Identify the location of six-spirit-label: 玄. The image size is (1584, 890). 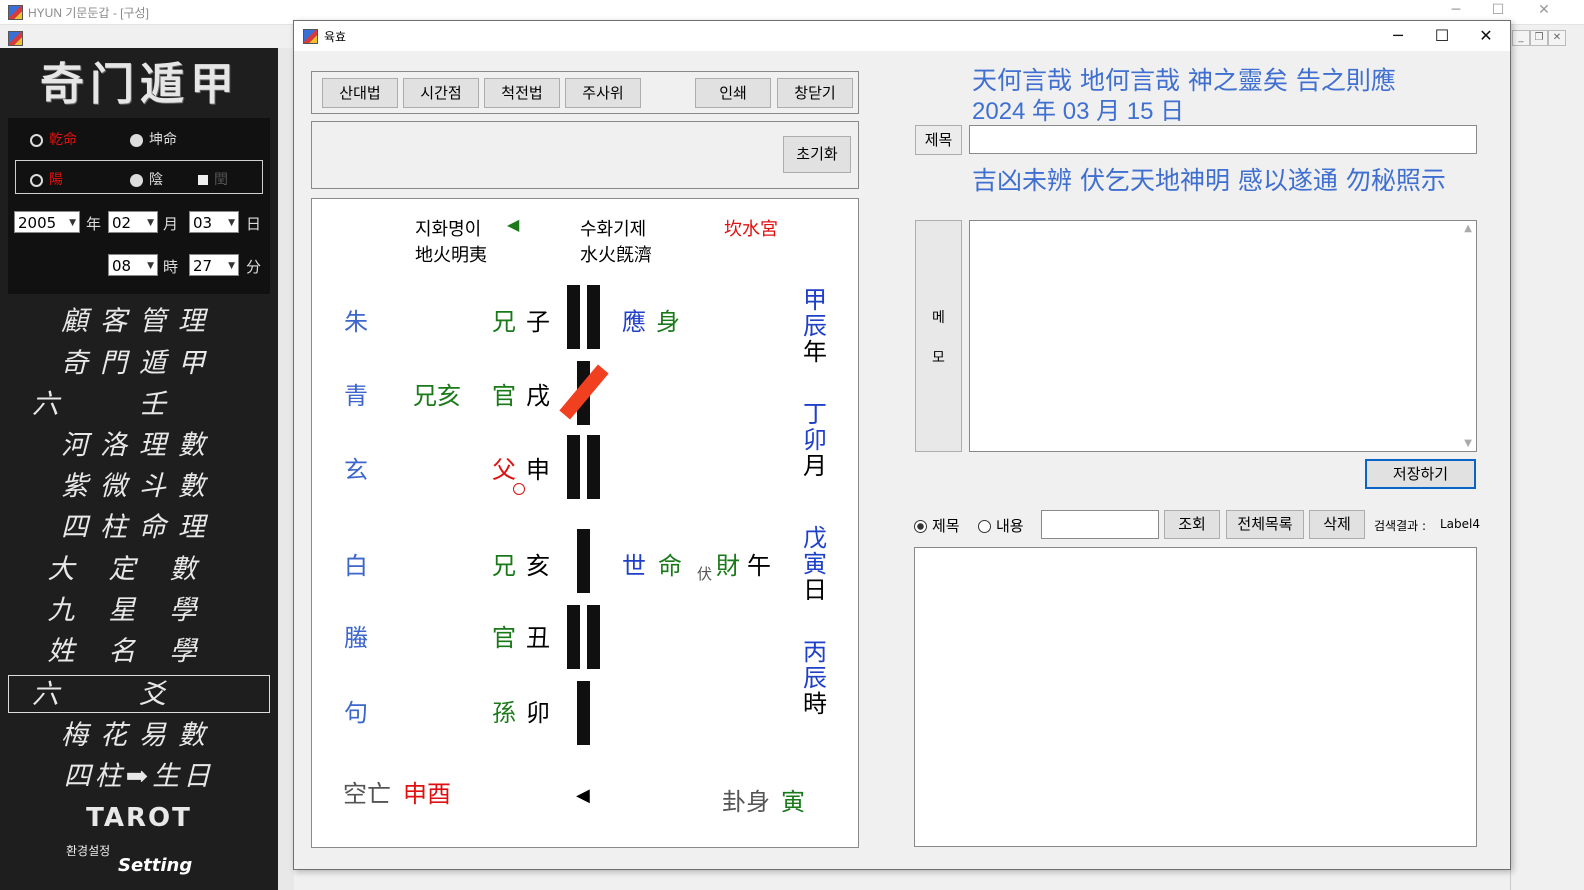
(356, 470).